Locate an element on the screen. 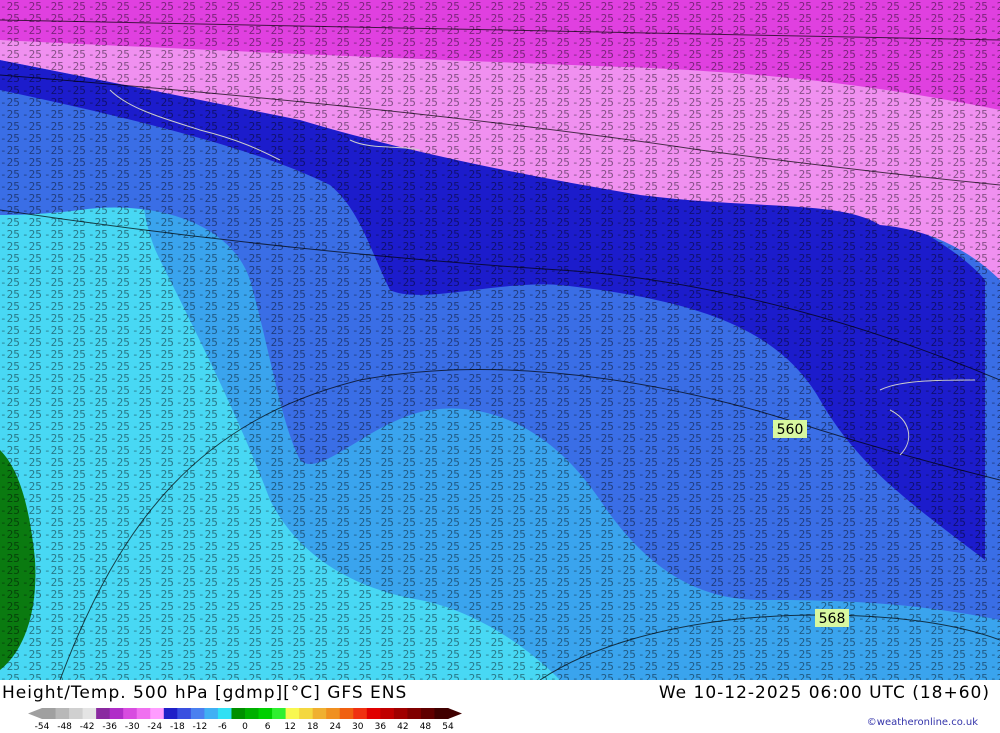 The image size is (1000, 733). credit-text: ©weatheronline.co.uk is located at coordinates (922, 722).